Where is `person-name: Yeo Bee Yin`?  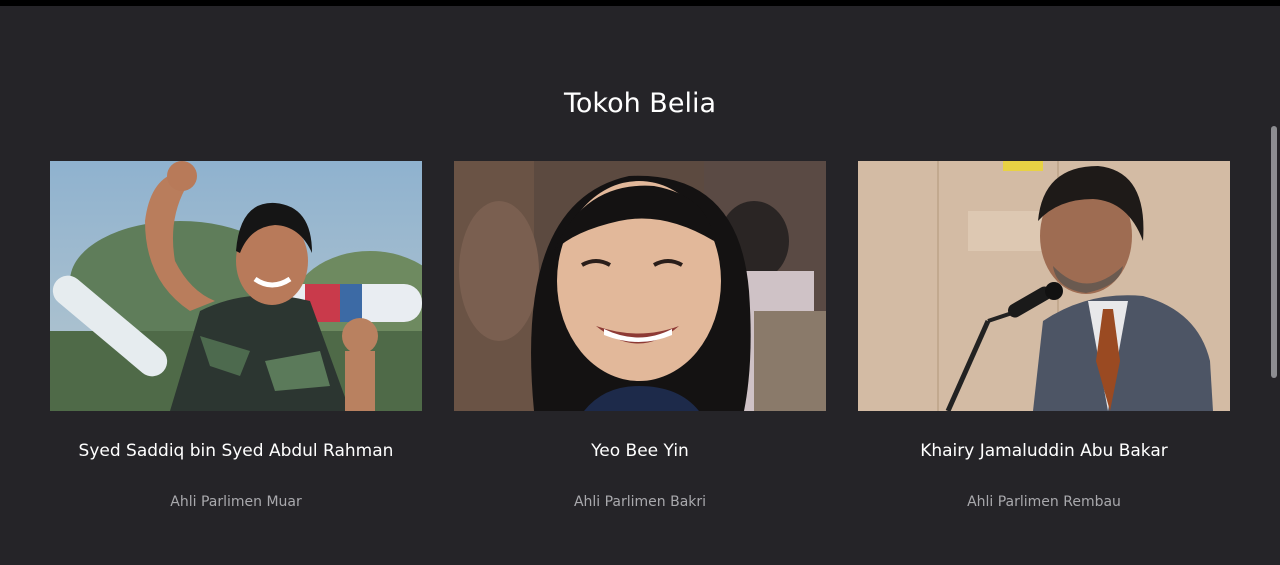
person-name: Yeo Bee Yin is located at coordinates (640, 451).